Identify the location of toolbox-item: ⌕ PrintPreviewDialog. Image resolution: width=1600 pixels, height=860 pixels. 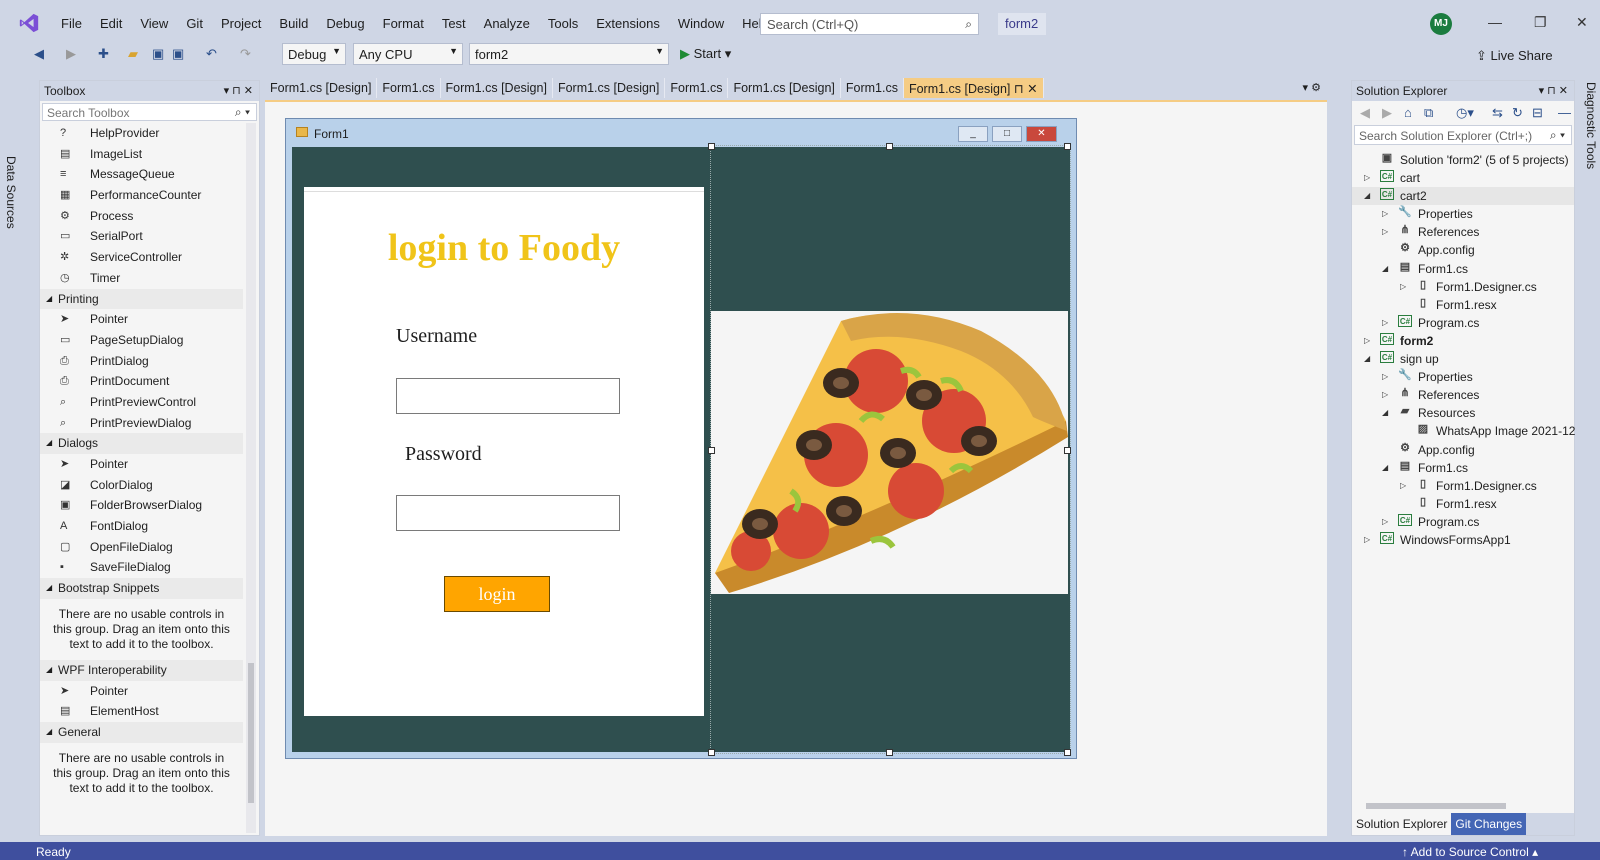
(141, 423).